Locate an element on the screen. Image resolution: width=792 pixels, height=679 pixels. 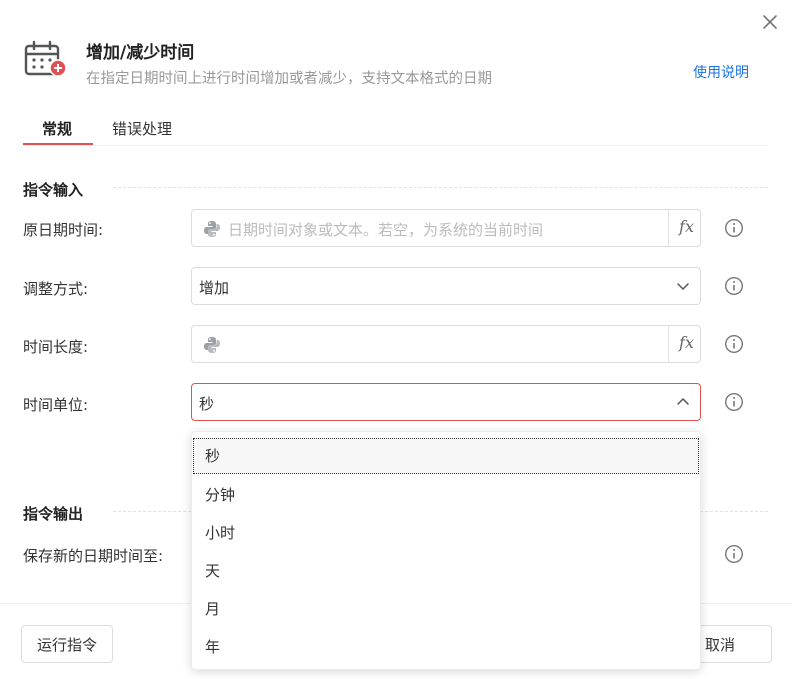
close-icon is located at coordinates (770, 22).